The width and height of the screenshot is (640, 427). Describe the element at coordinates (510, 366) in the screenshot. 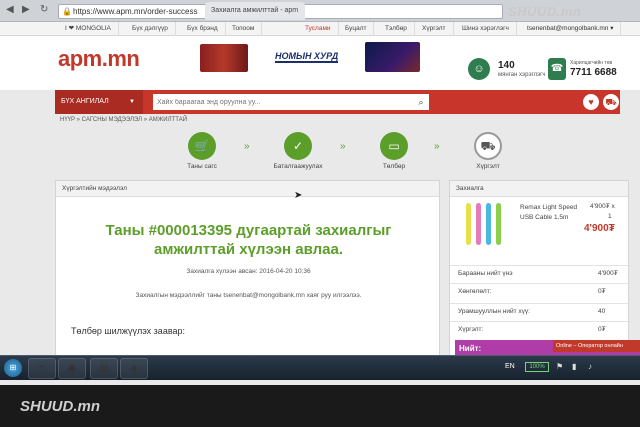

I see `language-indicator: EN` at that location.